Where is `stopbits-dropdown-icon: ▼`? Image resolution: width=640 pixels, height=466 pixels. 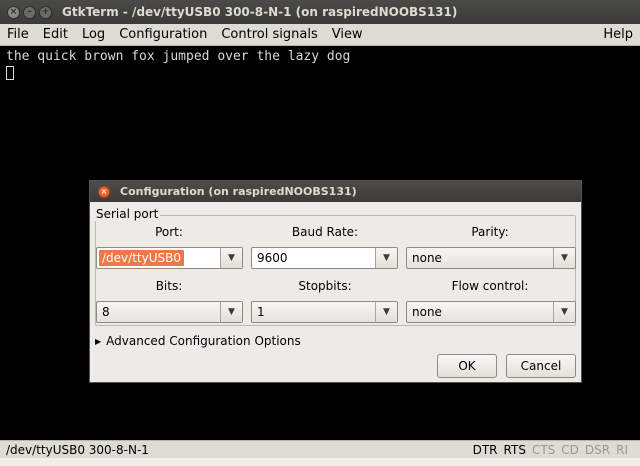 stopbits-dropdown-icon: ▼ is located at coordinates (386, 312).